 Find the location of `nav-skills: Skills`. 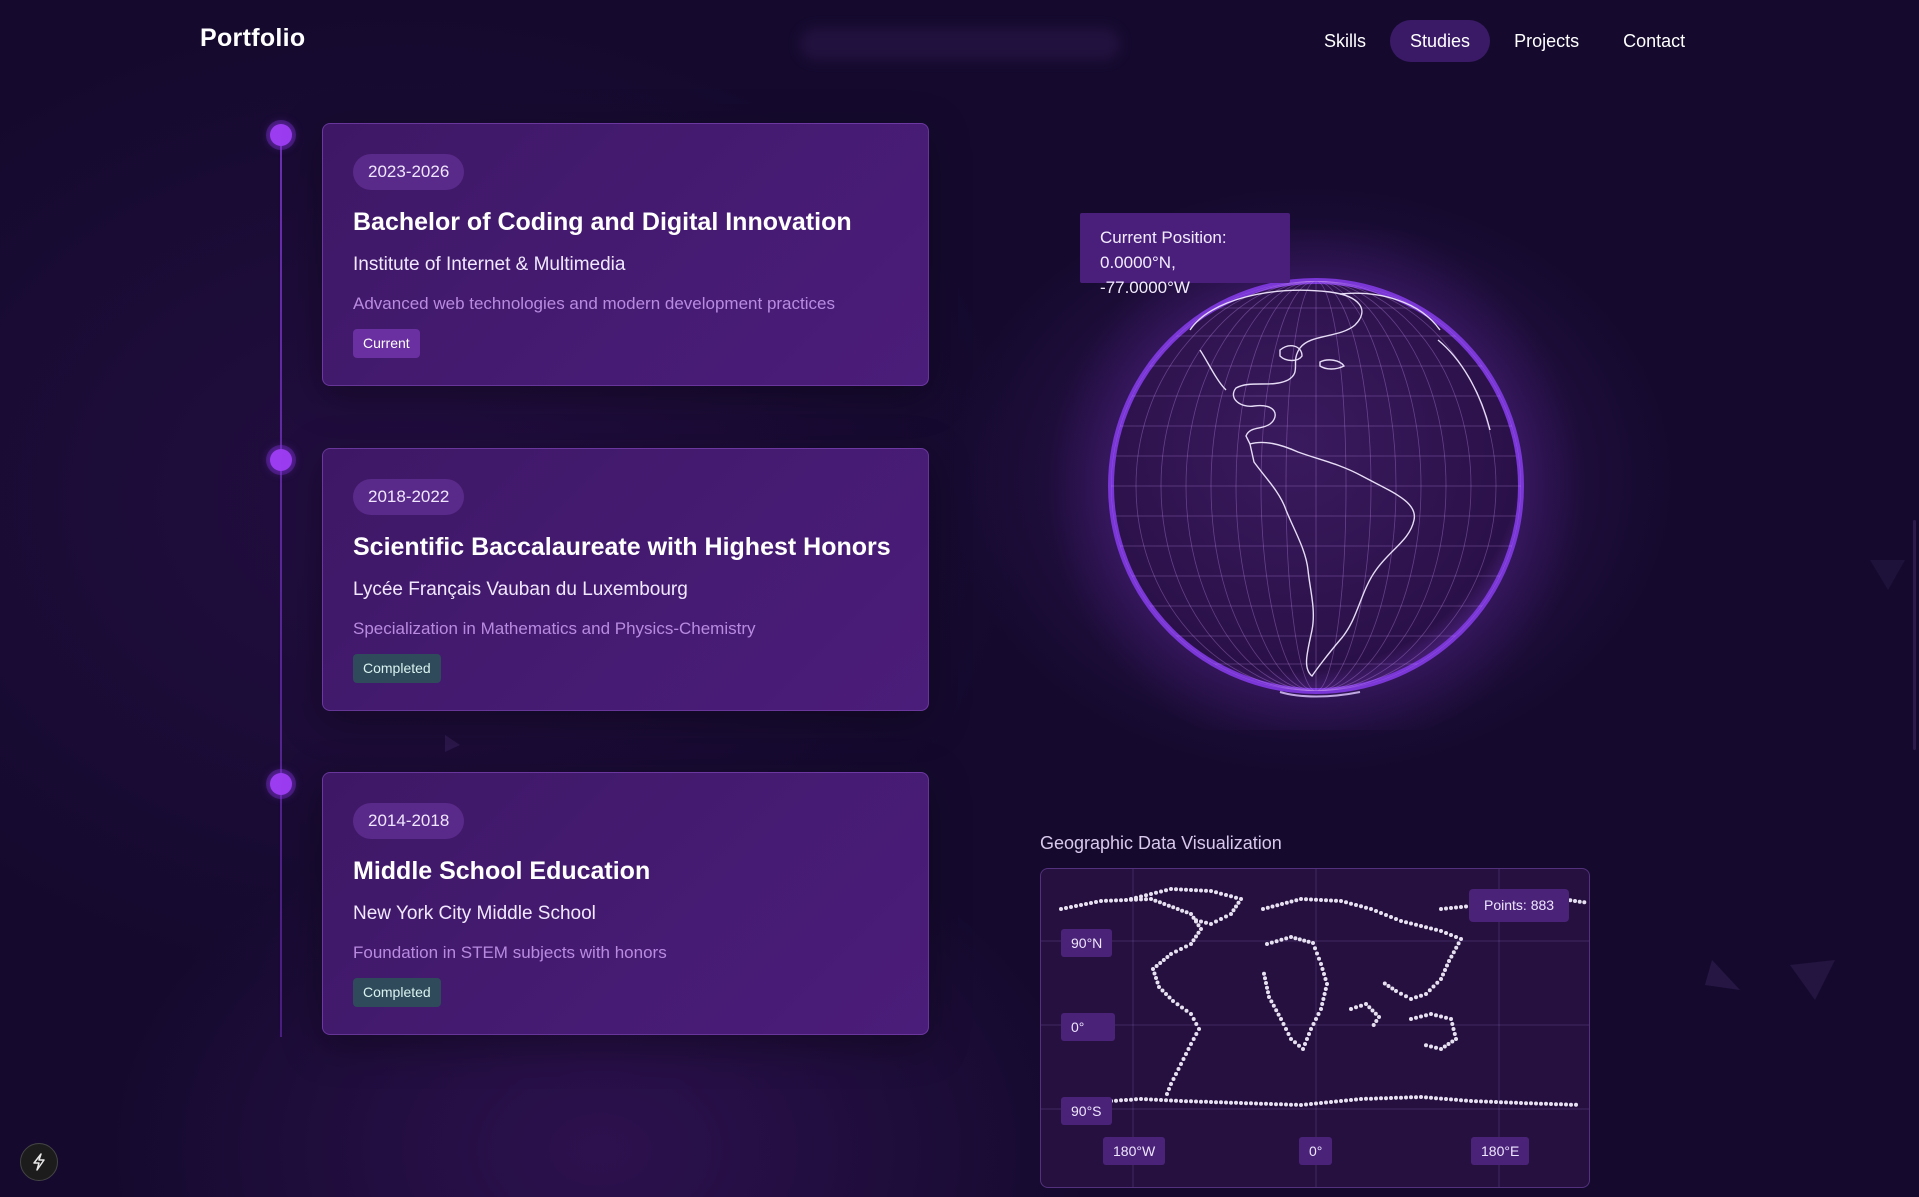

nav-skills: Skills is located at coordinates (1345, 41).